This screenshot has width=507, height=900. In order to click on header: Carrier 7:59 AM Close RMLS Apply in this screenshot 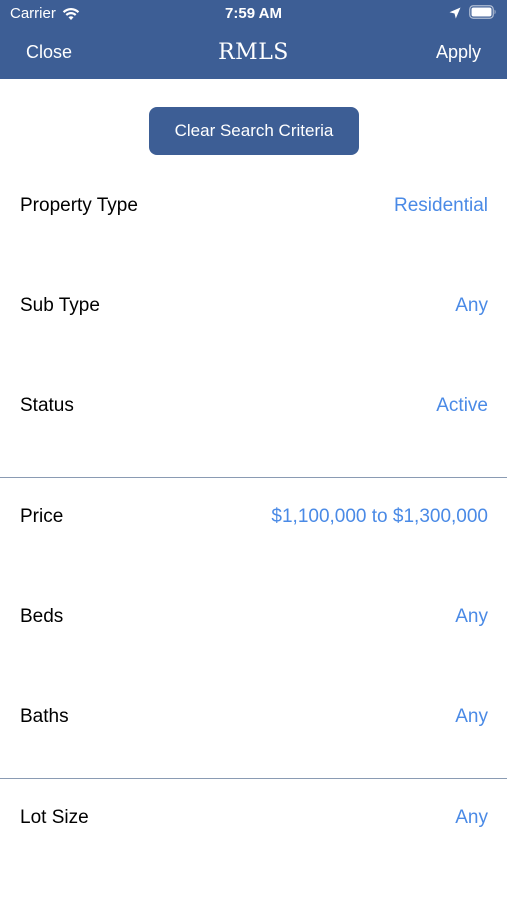, I will do `click(253, 39)`.